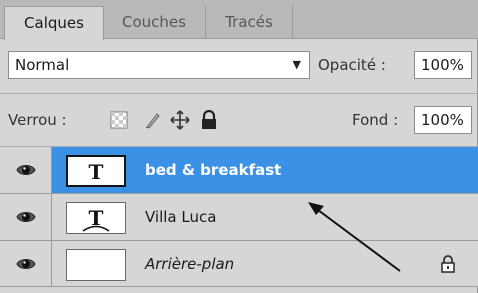 The image size is (478, 293). I want to click on chevron-down-icon: ▼, so click(296, 64).